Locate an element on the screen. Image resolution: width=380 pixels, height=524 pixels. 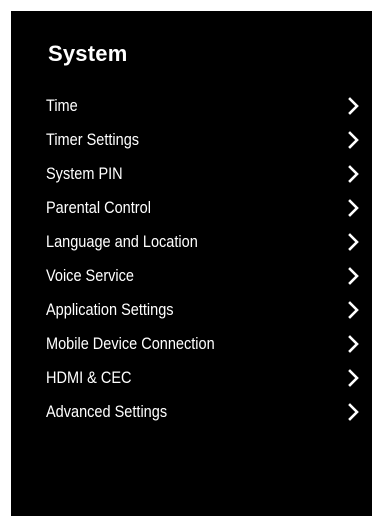
menu-item-label: Advanced Settings is located at coordinates (107, 412).